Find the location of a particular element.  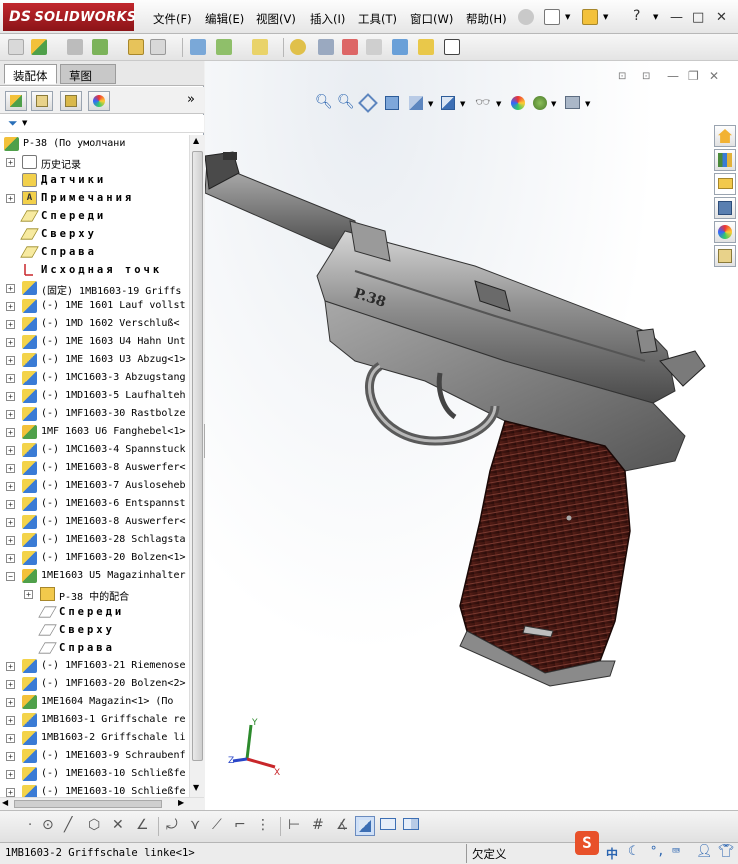

reference-geometry-icon is located at coordinates (224, 47).